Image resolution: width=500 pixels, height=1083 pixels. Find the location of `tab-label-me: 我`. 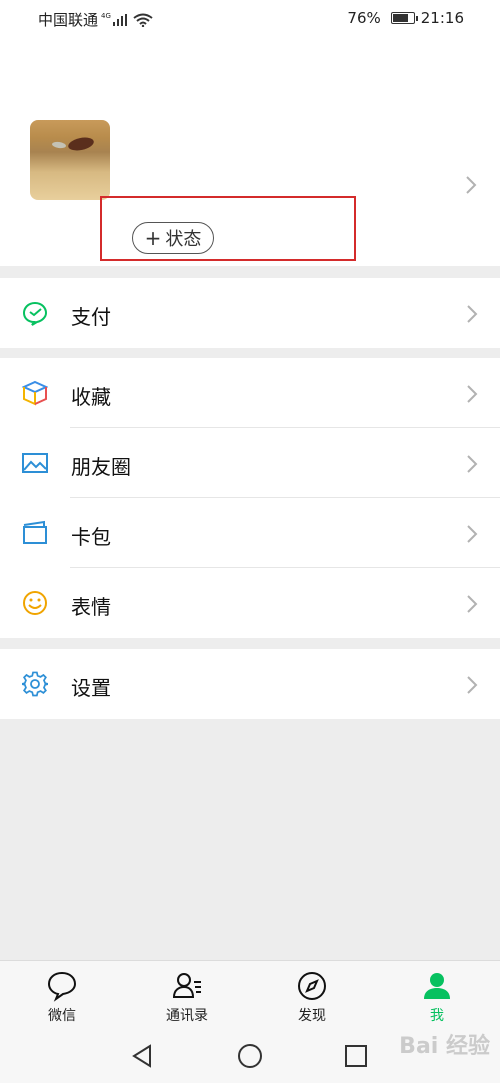

tab-label-me: 我 is located at coordinates (437, 1016).